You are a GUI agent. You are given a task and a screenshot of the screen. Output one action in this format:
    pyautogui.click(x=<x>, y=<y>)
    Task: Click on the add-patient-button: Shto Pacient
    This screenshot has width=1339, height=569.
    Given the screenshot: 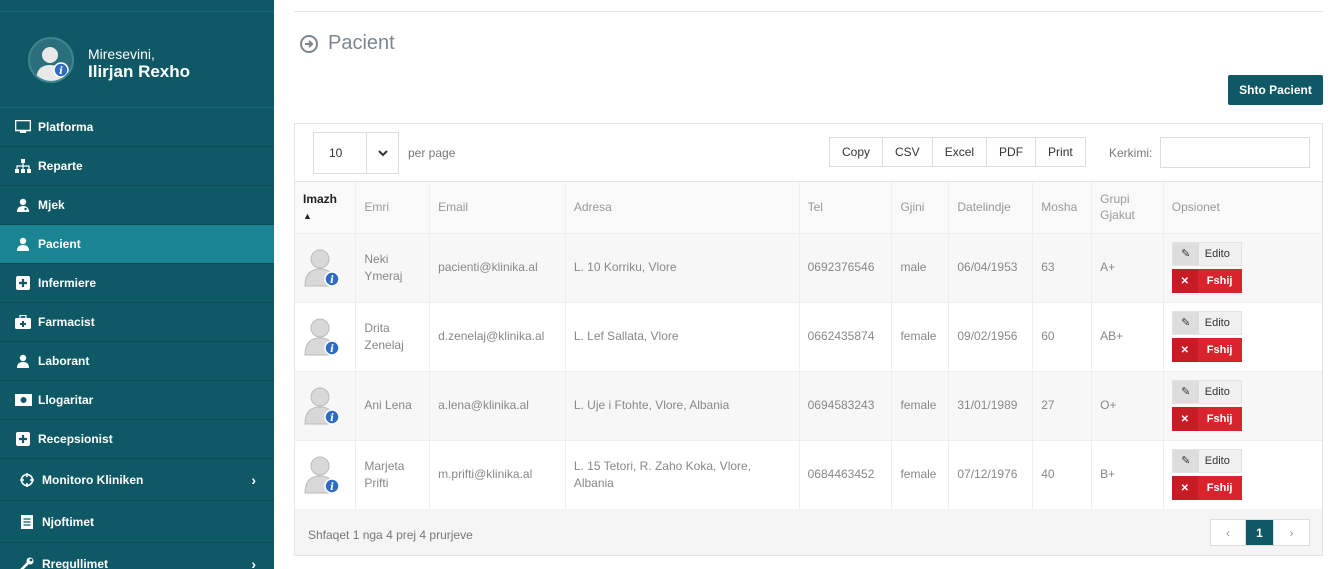 What is the action you would take?
    pyautogui.click(x=1275, y=90)
    